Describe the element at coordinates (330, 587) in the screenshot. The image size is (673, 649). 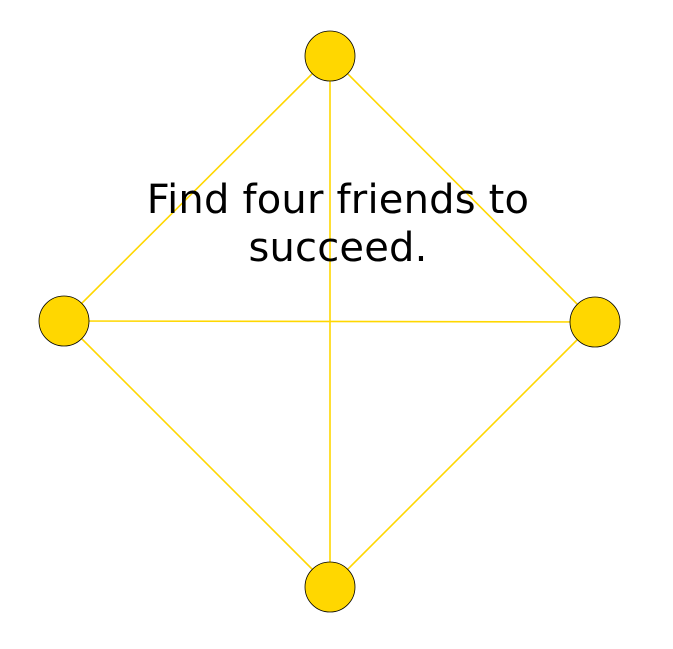
I see `node-bottom` at that location.